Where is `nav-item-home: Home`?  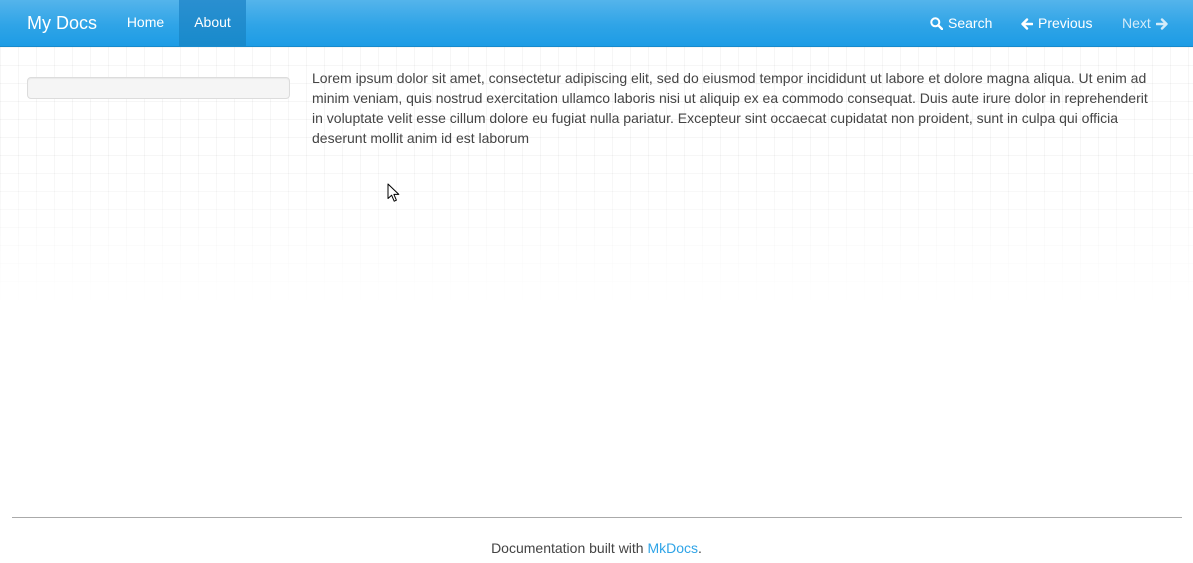
nav-item-home: Home is located at coordinates (145, 23).